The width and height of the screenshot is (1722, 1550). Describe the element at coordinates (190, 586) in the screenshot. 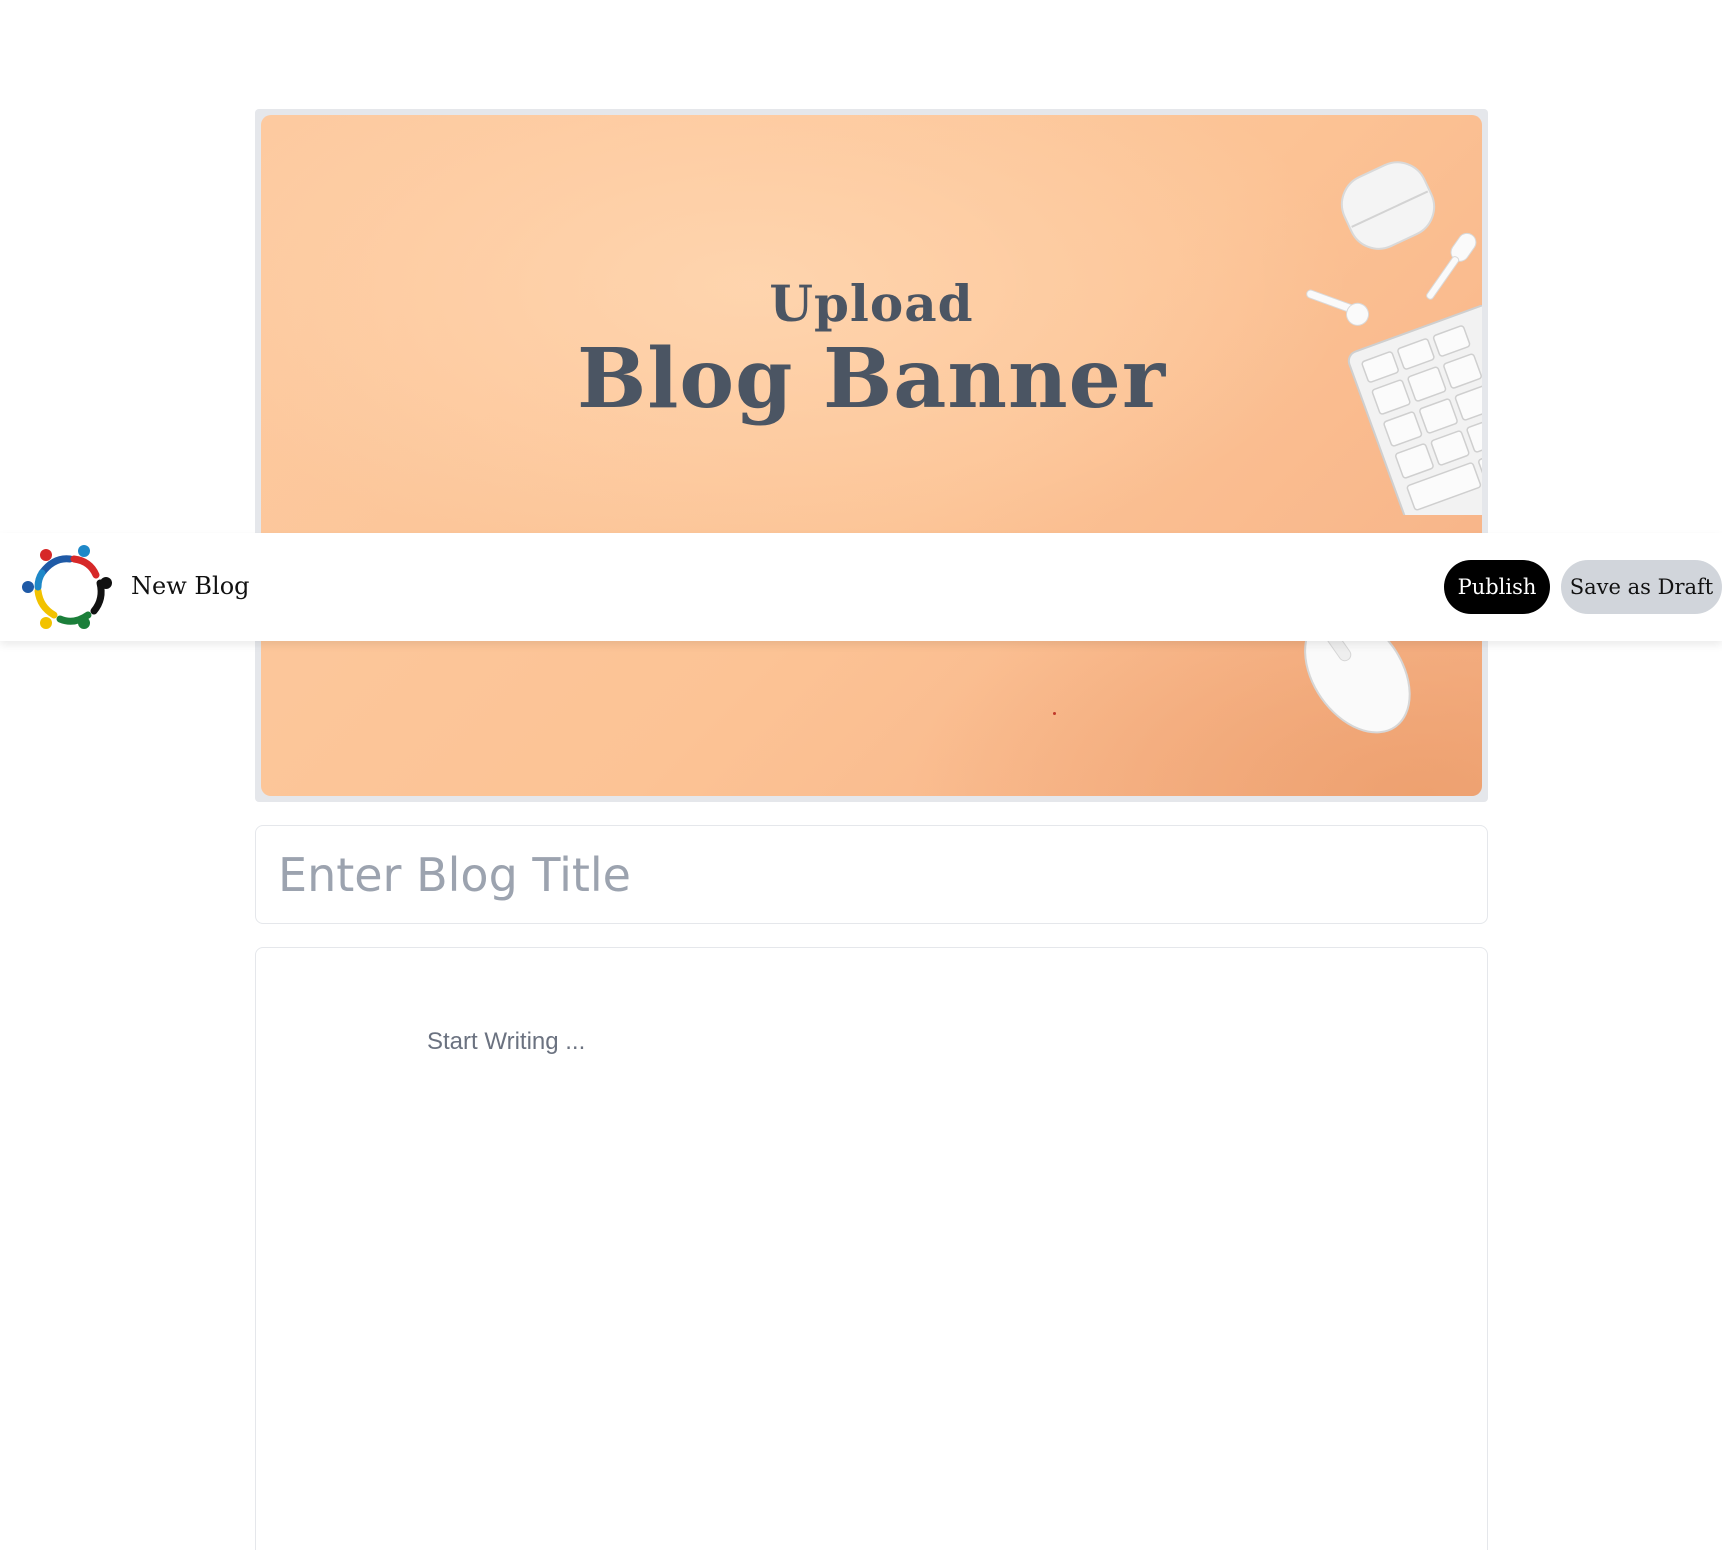

I see `page-title: New Blog` at that location.